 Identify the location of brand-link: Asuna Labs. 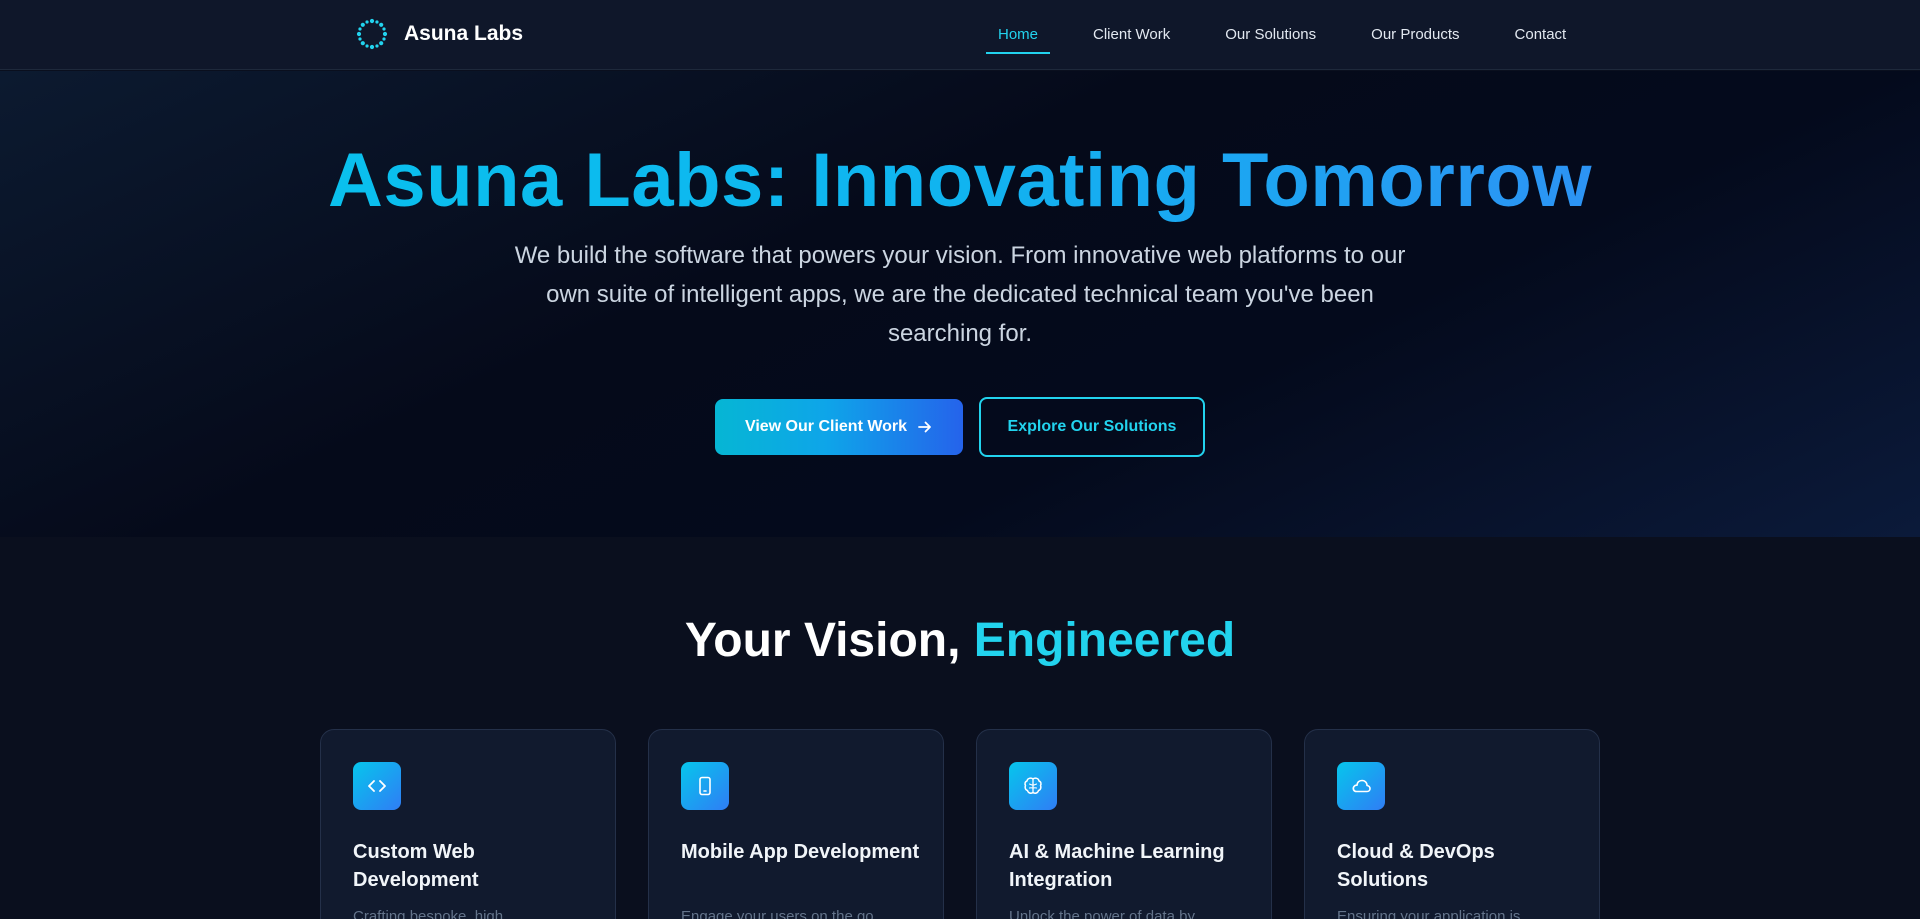
(439, 34).